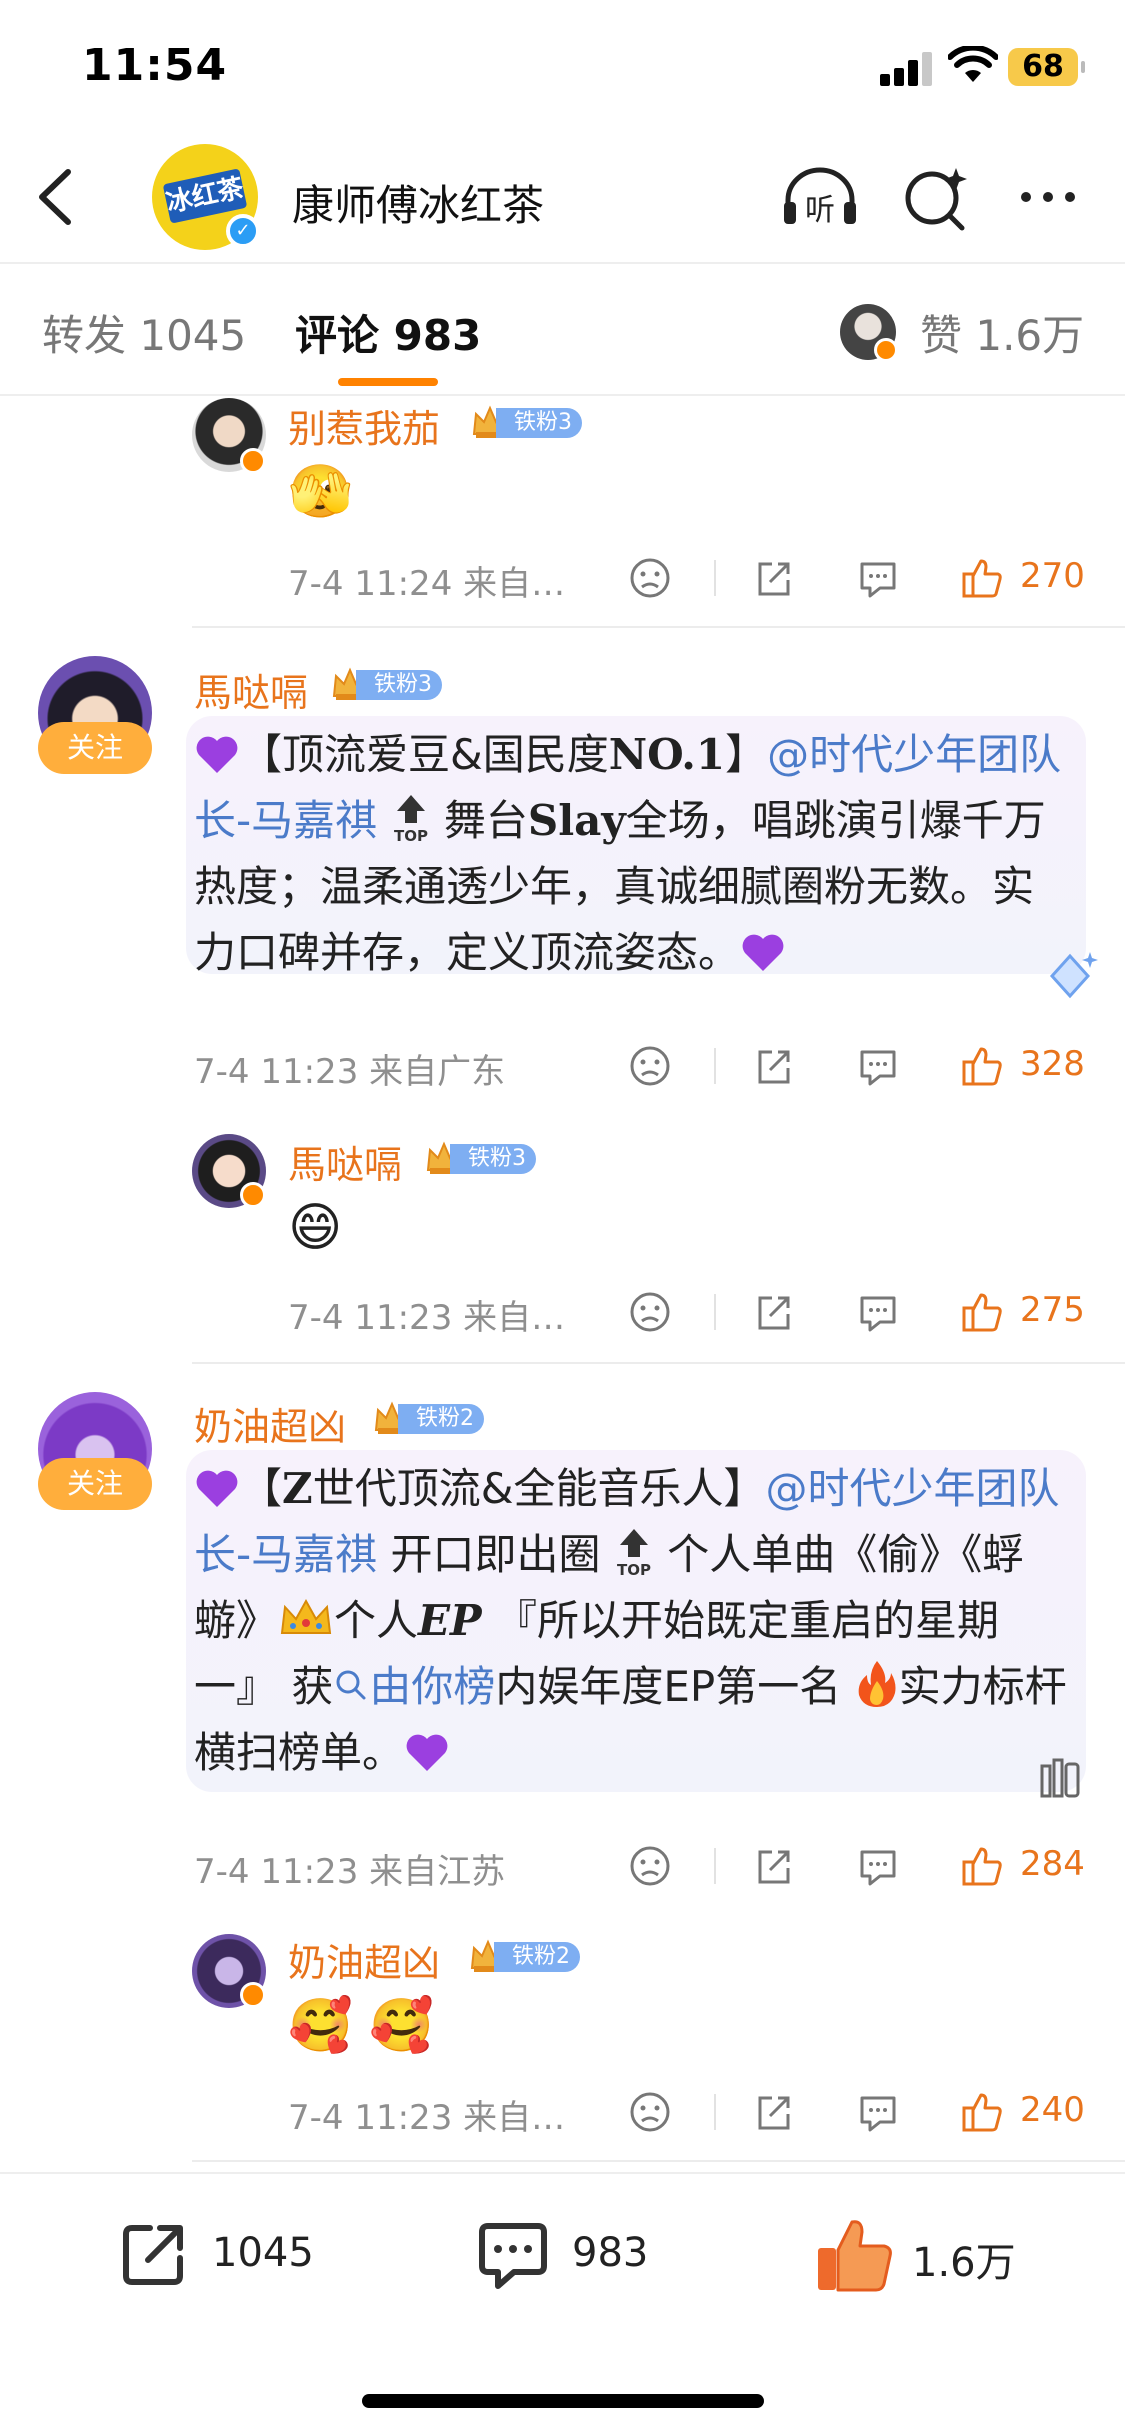 This screenshot has height=2436, width=1125. What do you see at coordinates (634, 1570) in the screenshot?
I see `svg-text: TOP` at bounding box center [634, 1570].